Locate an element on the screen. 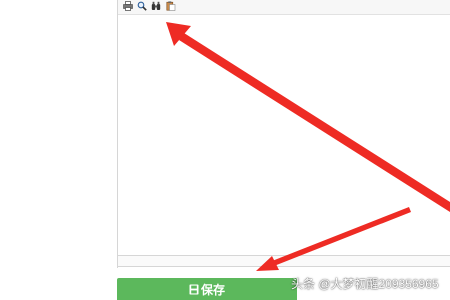 The height and width of the screenshot is (300, 450). print-icon is located at coordinates (127, 5).